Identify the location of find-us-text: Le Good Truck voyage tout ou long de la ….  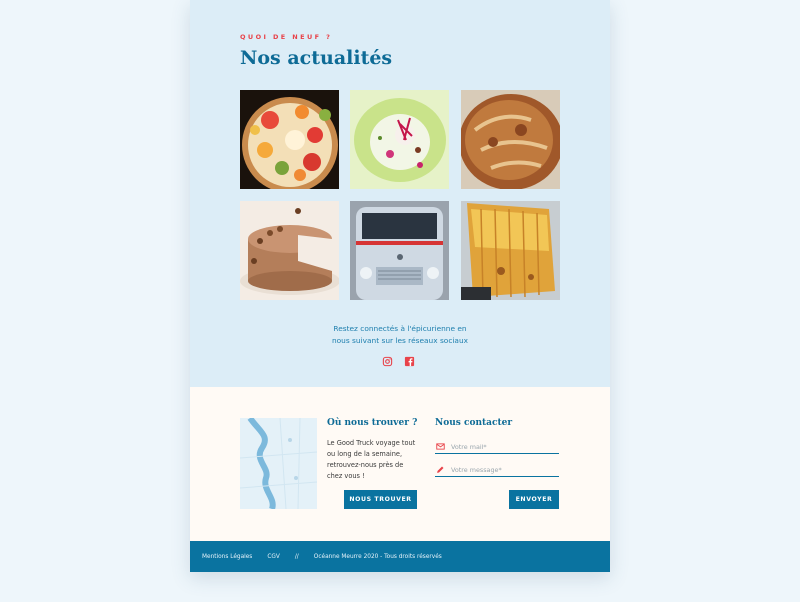
(371, 459).